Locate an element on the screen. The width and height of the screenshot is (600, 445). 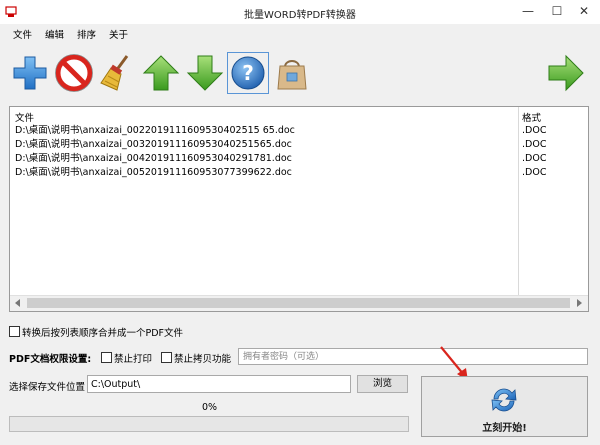
help-button: ? is located at coordinates (248, 73).